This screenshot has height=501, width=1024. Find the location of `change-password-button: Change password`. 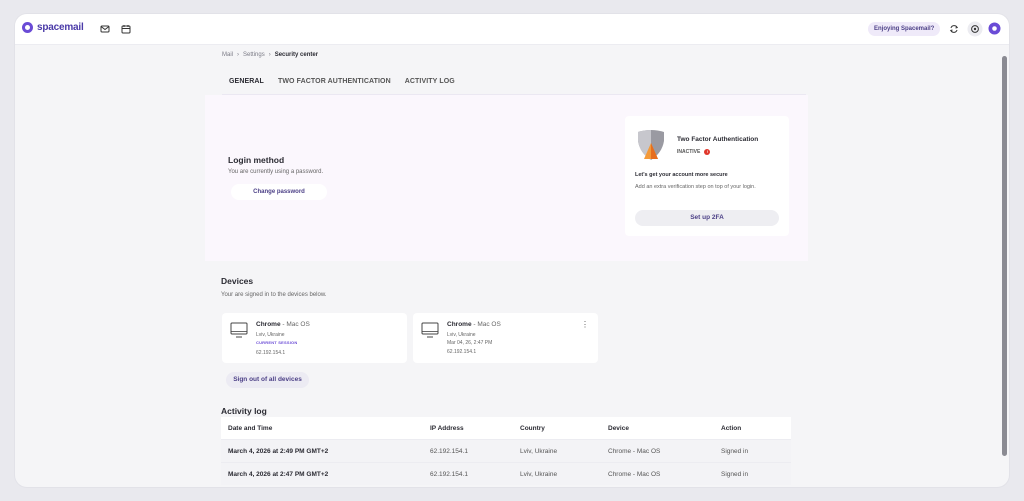

change-password-button: Change password is located at coordinates (279, 192).